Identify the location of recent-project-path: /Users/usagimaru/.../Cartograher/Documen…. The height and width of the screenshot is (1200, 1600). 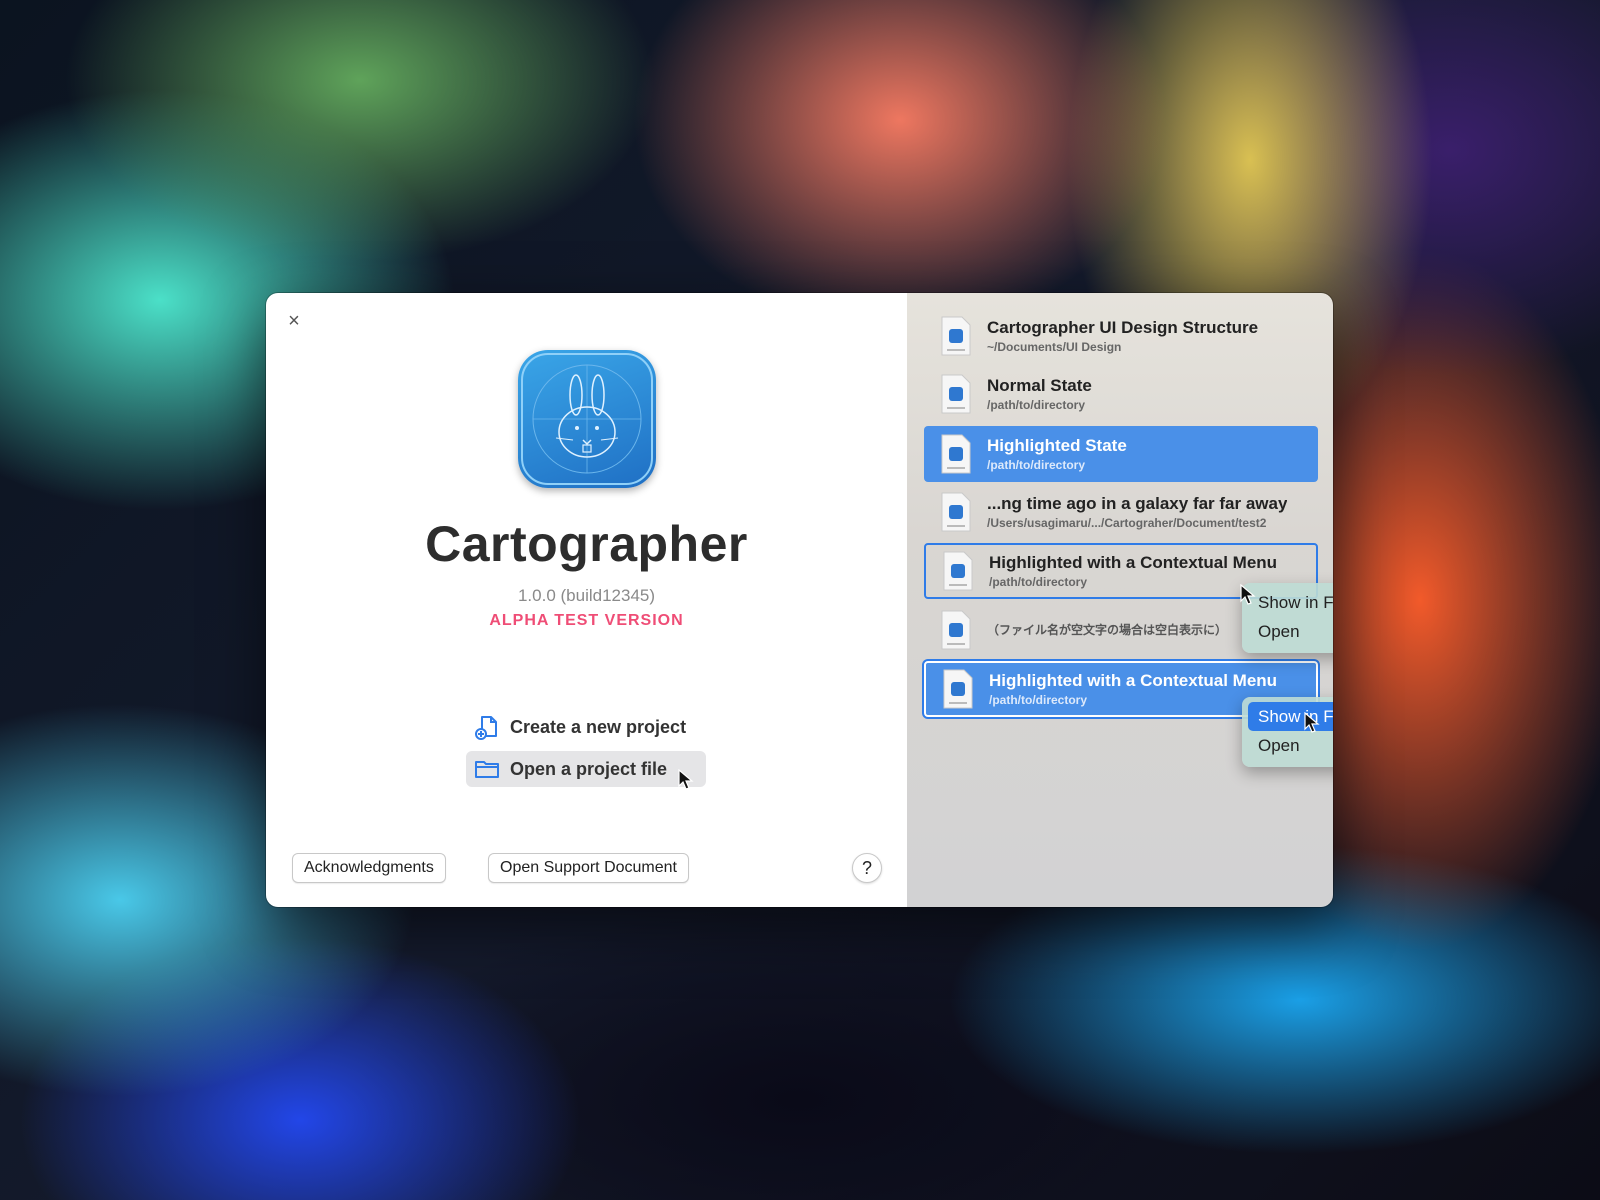
(1127, 523).